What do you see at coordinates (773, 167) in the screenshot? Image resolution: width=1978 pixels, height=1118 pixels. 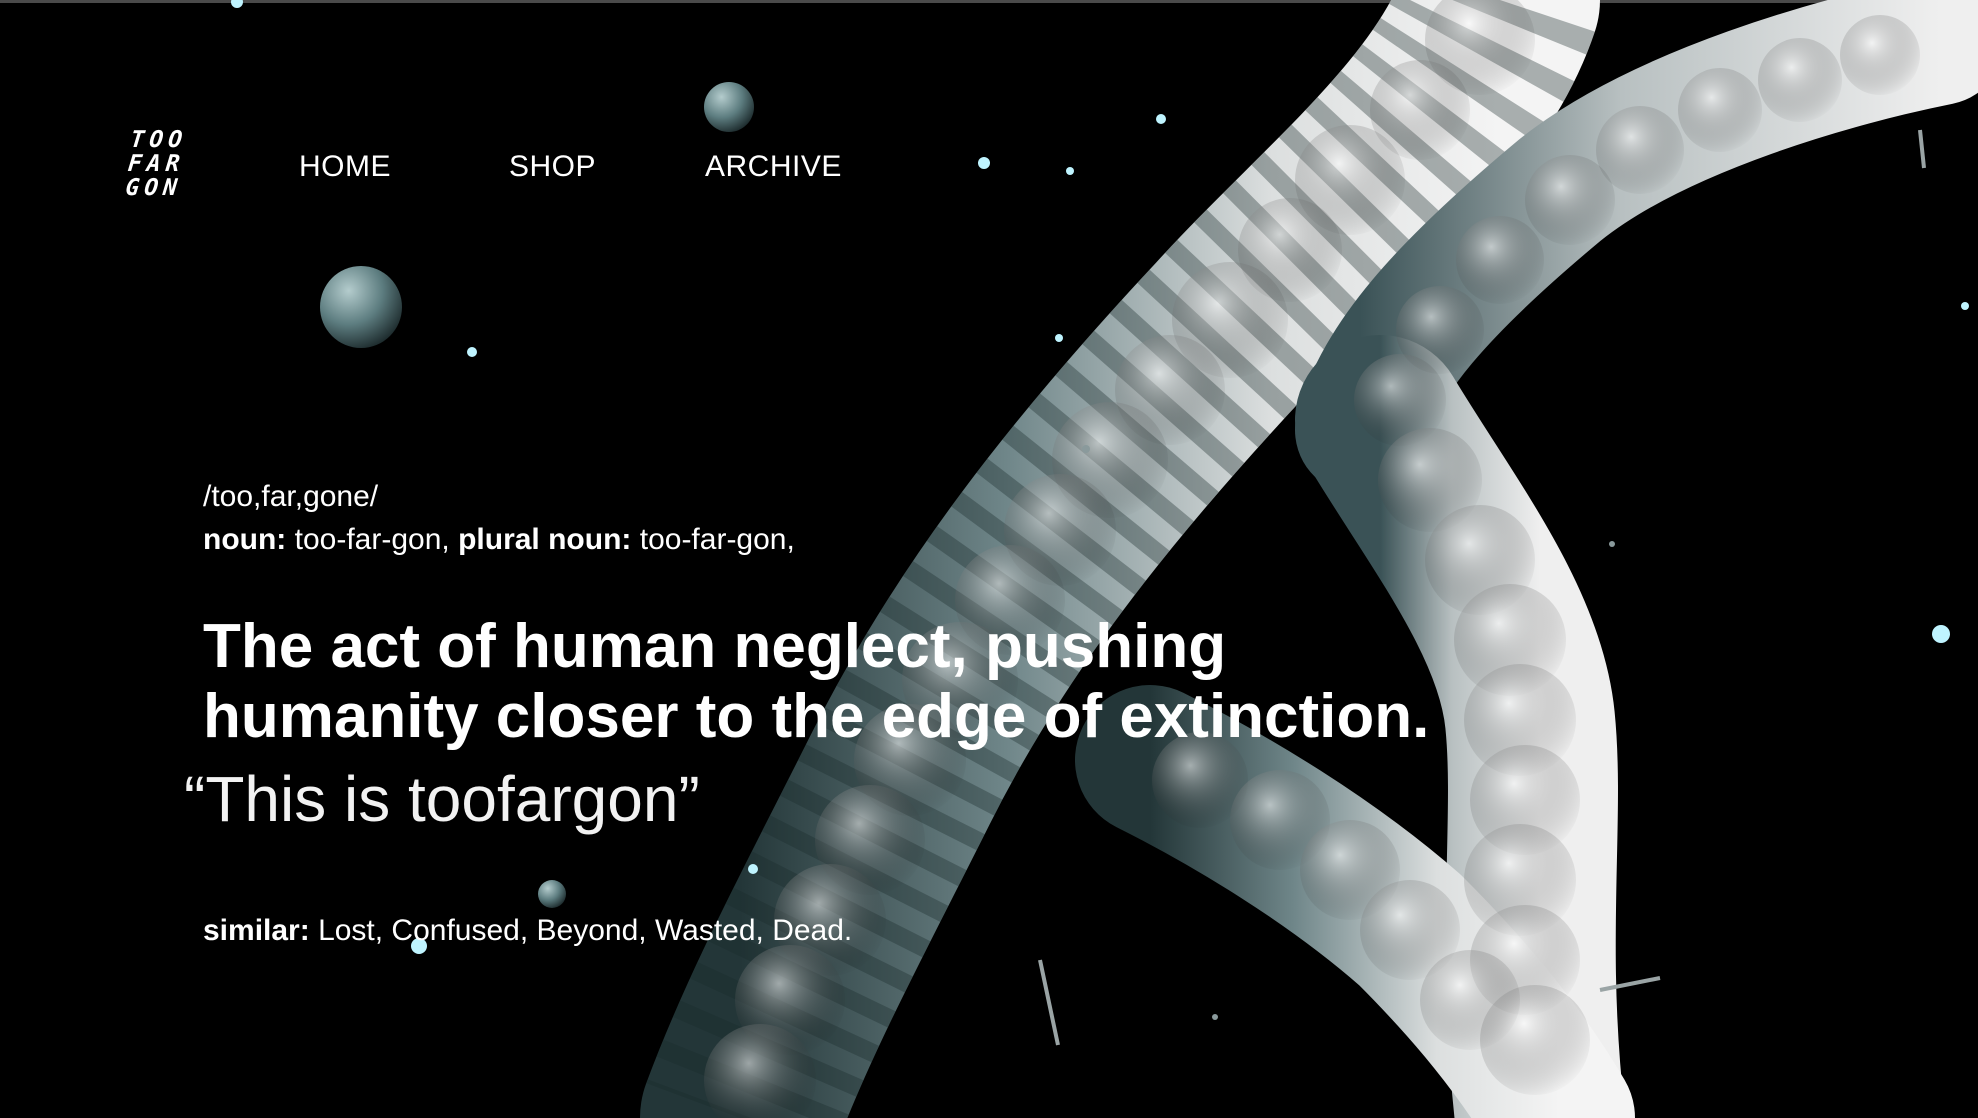 I see `nav-archive-link: ARCHIVE` at bounding box center [773, 167].